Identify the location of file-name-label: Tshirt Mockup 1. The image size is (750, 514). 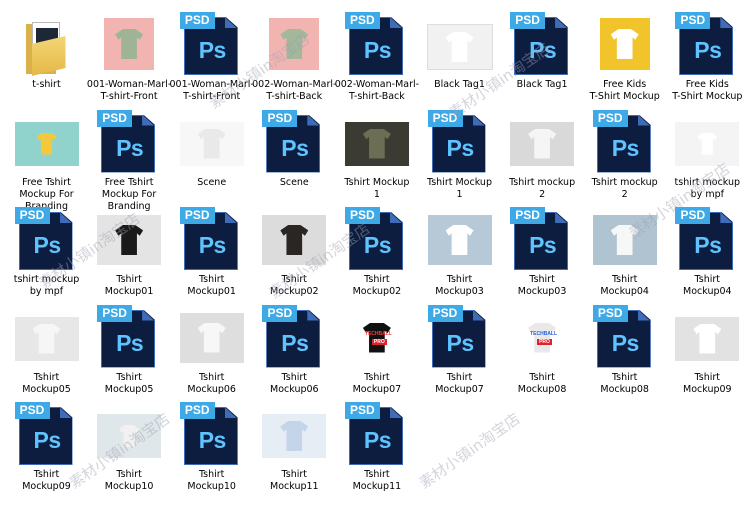
(377, 188).